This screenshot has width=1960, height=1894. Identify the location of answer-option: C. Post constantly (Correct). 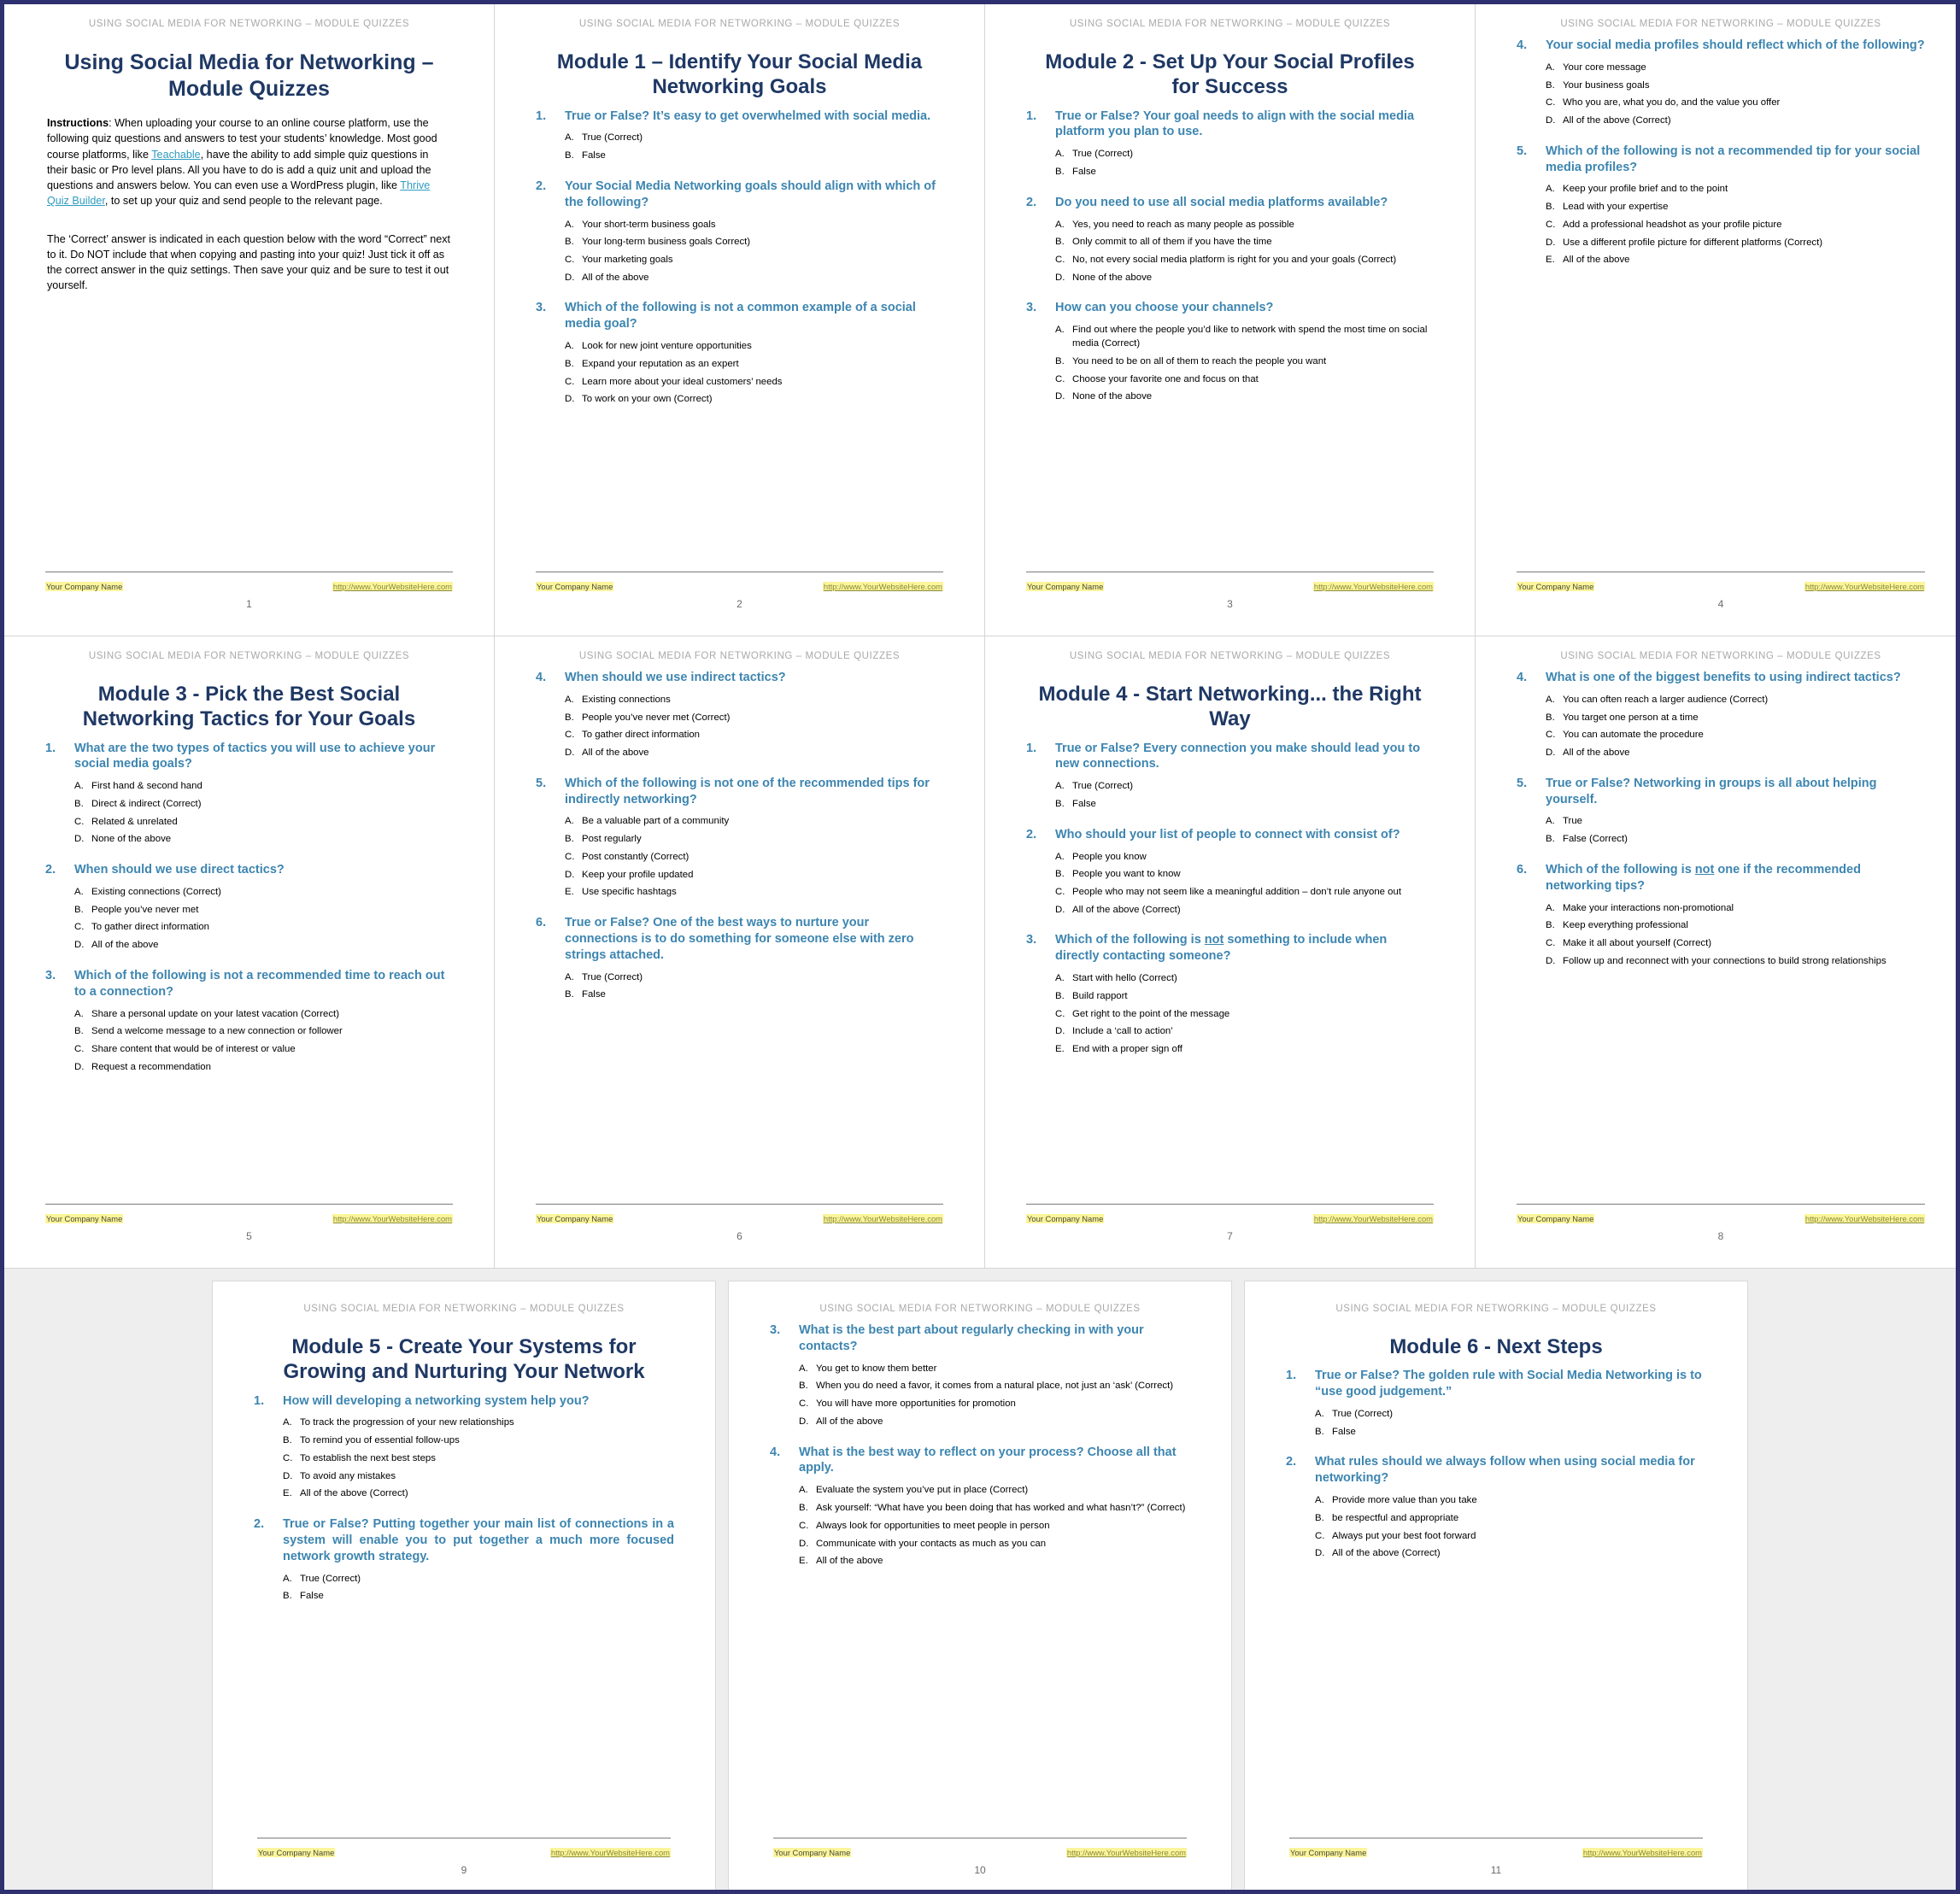
(754, 858).